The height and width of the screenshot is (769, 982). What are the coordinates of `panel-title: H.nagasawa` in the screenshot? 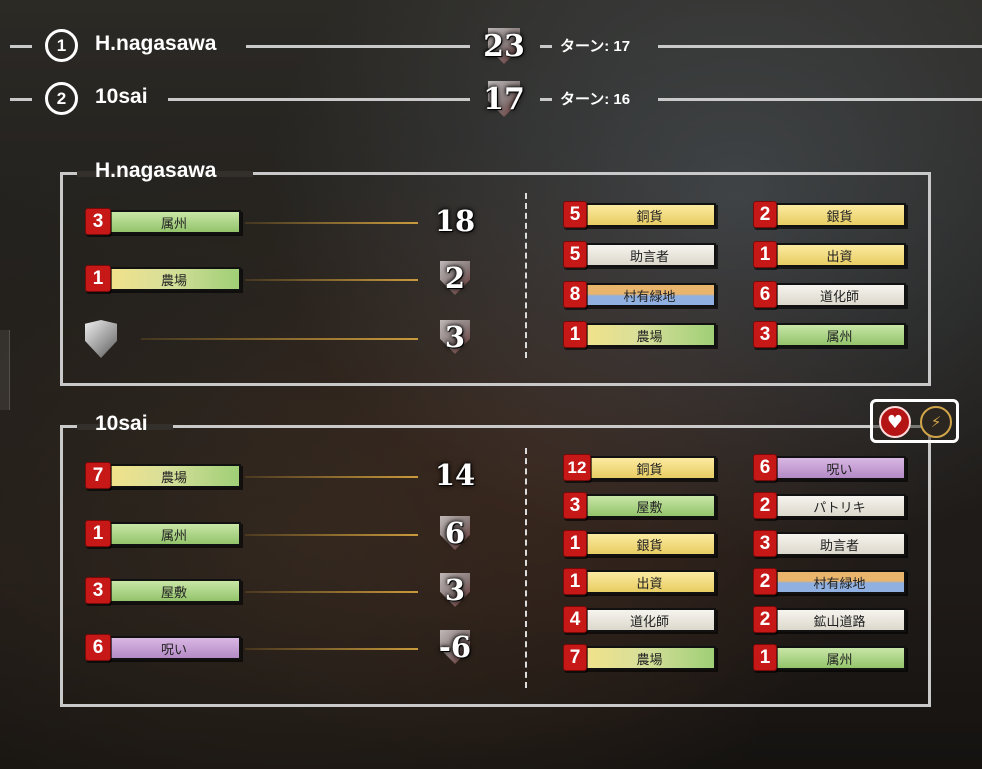 It's located at (156, 170).